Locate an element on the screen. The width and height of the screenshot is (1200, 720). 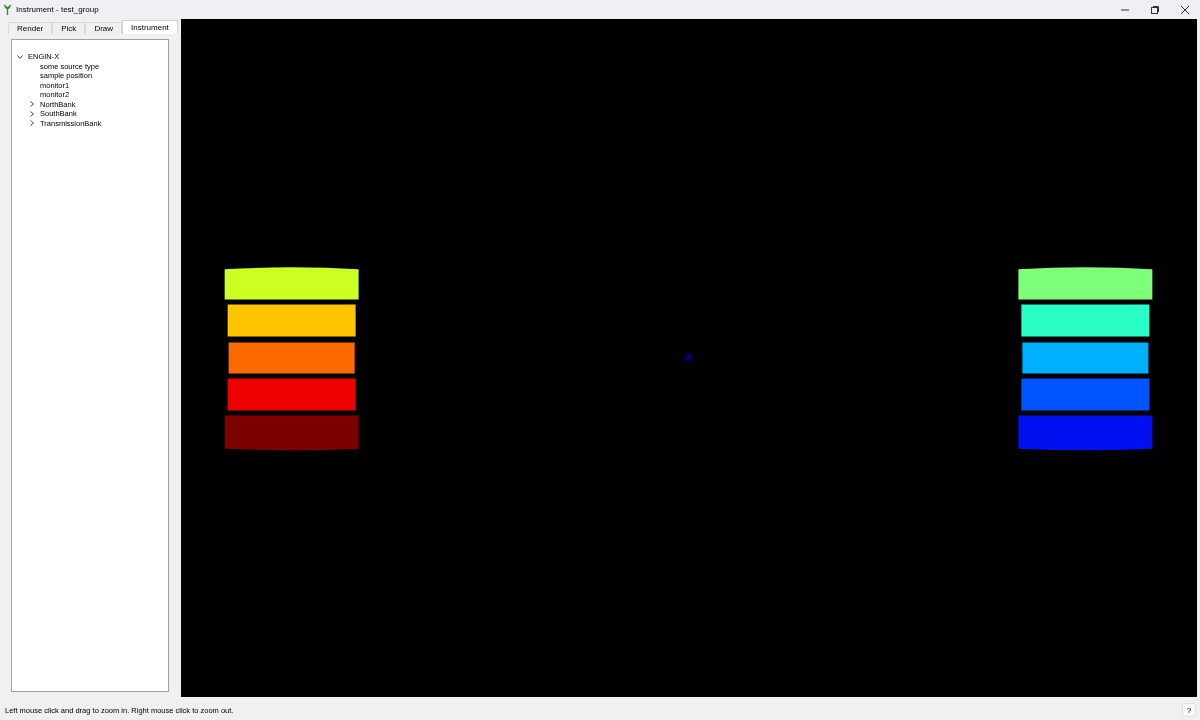
tab: Render is located at coordinates (30, 28).